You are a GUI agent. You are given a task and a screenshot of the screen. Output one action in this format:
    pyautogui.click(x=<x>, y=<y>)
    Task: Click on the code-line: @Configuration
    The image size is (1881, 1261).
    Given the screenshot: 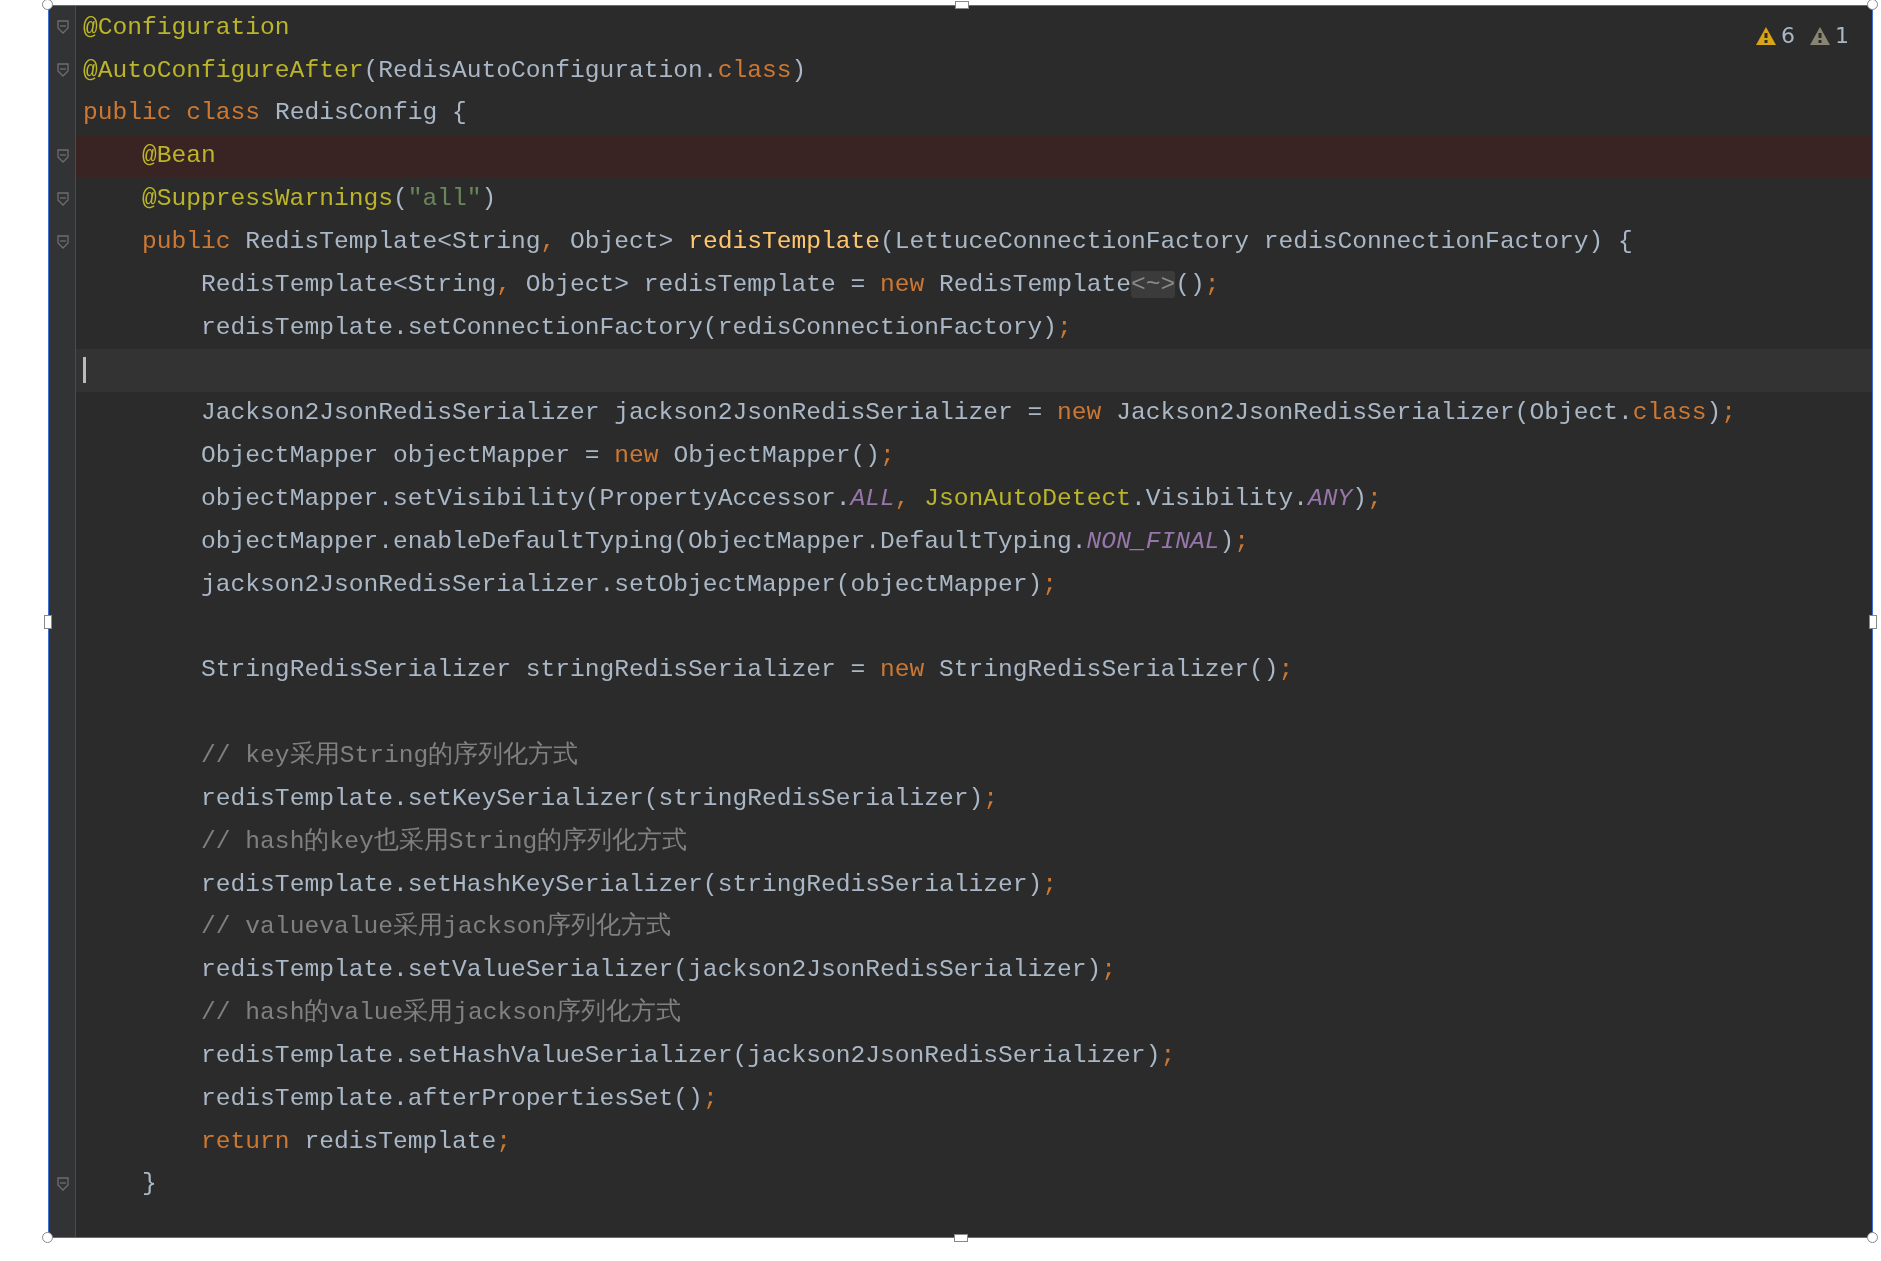 What is the action you would take?
    pyautogui.click(x=186, y=27)
    